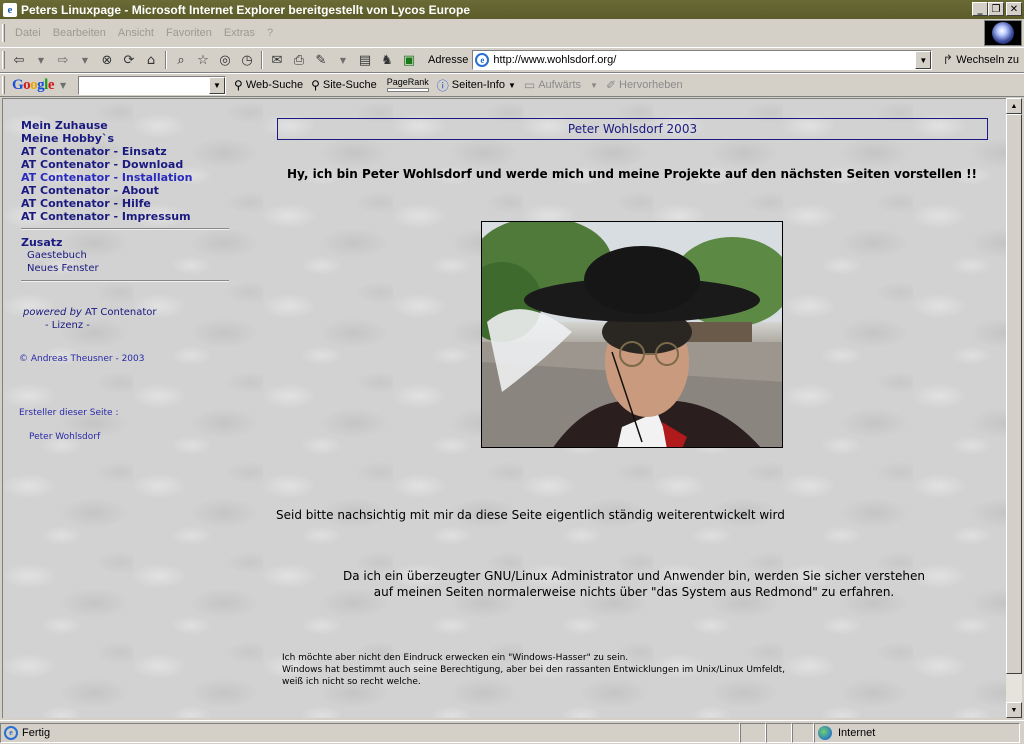 Image resolution: width=1024 pixels, height=744 pixels. Describe the element at coordinates (917, 732) in the screenshot. I see `security-zone-cell: Internet` at that location.